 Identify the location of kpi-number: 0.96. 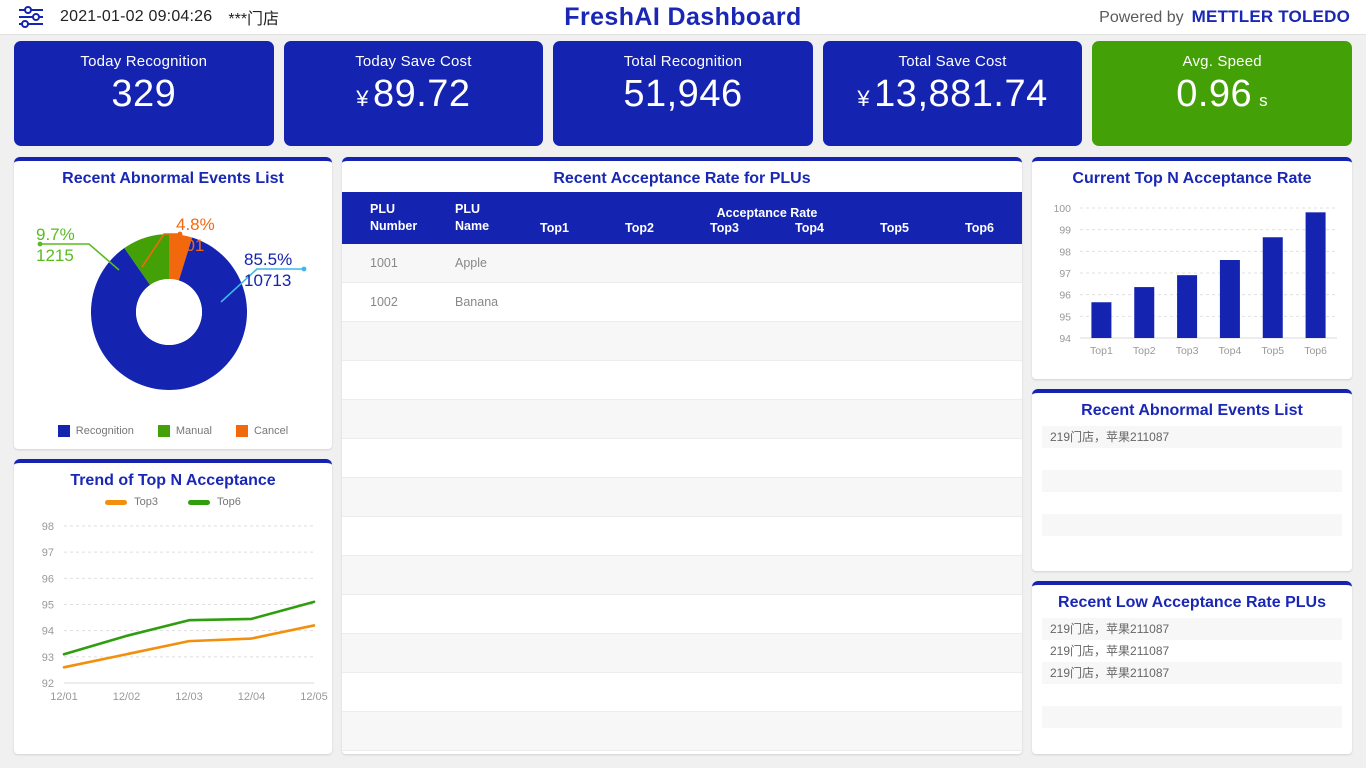
(1214, 94).